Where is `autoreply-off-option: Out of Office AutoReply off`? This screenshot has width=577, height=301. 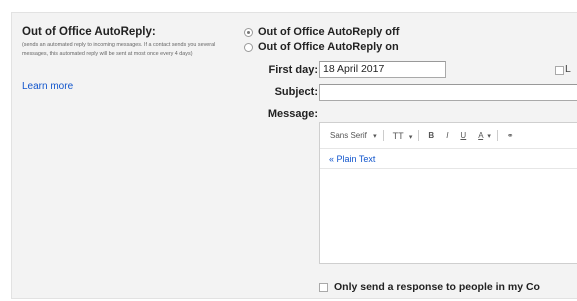 autoreply-off-option: Out of Office AutoReply off is located at coordinates (321, 32).